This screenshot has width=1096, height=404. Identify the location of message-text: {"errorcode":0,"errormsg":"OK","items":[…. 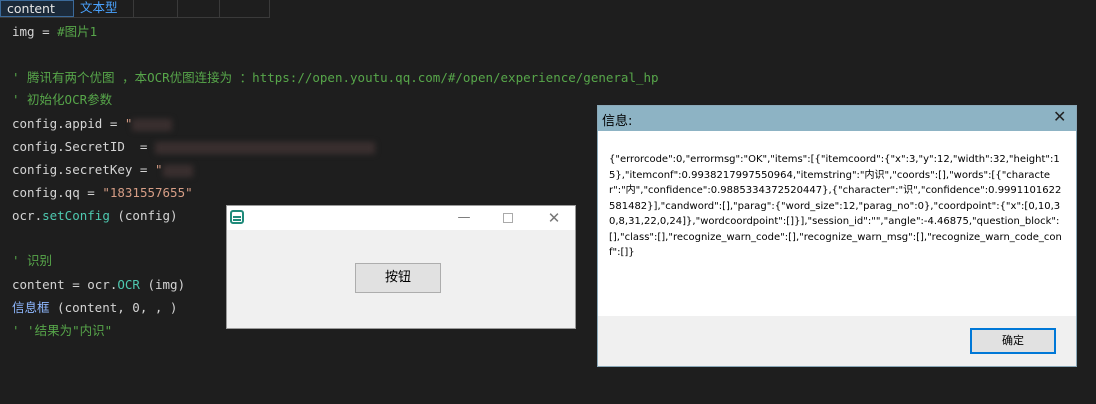
(835, 206).